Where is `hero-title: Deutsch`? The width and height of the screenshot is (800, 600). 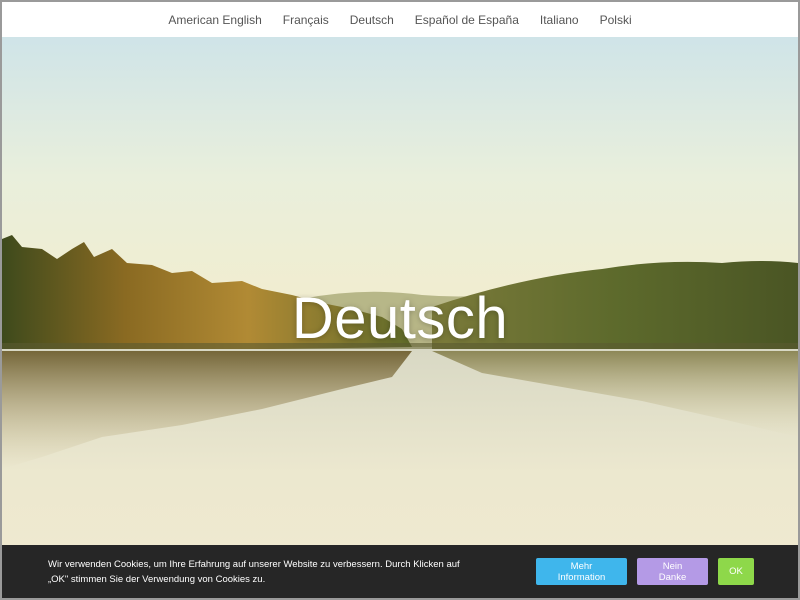
hero-title: Deutsch is located at coordinates (400, 318).